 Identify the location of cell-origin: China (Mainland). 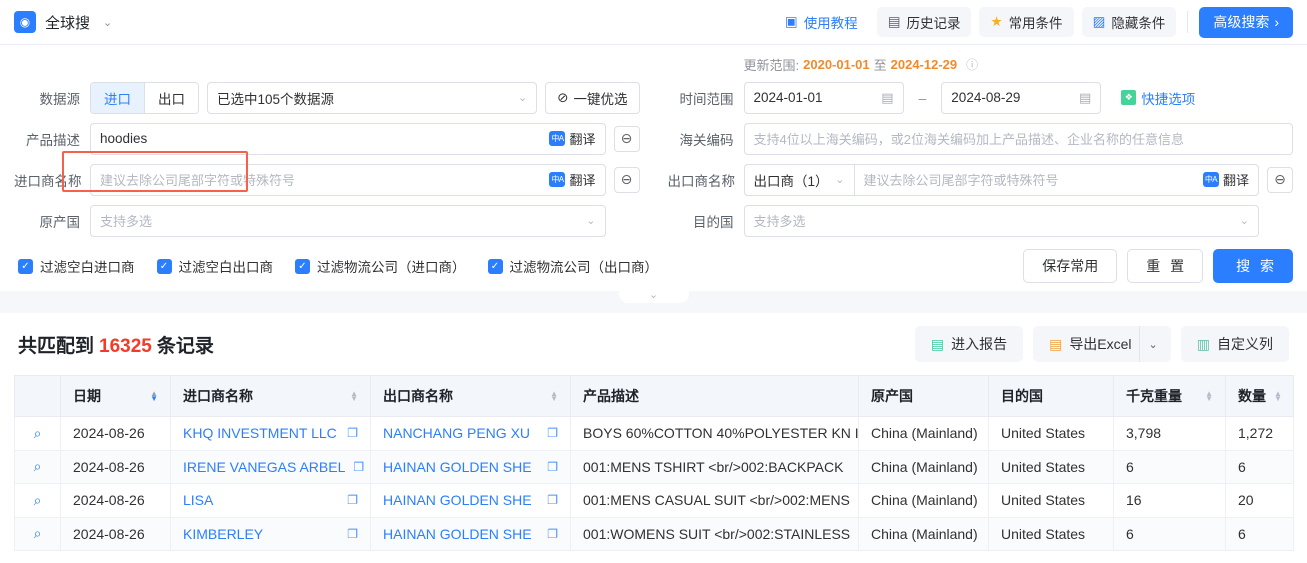
(923, 466).